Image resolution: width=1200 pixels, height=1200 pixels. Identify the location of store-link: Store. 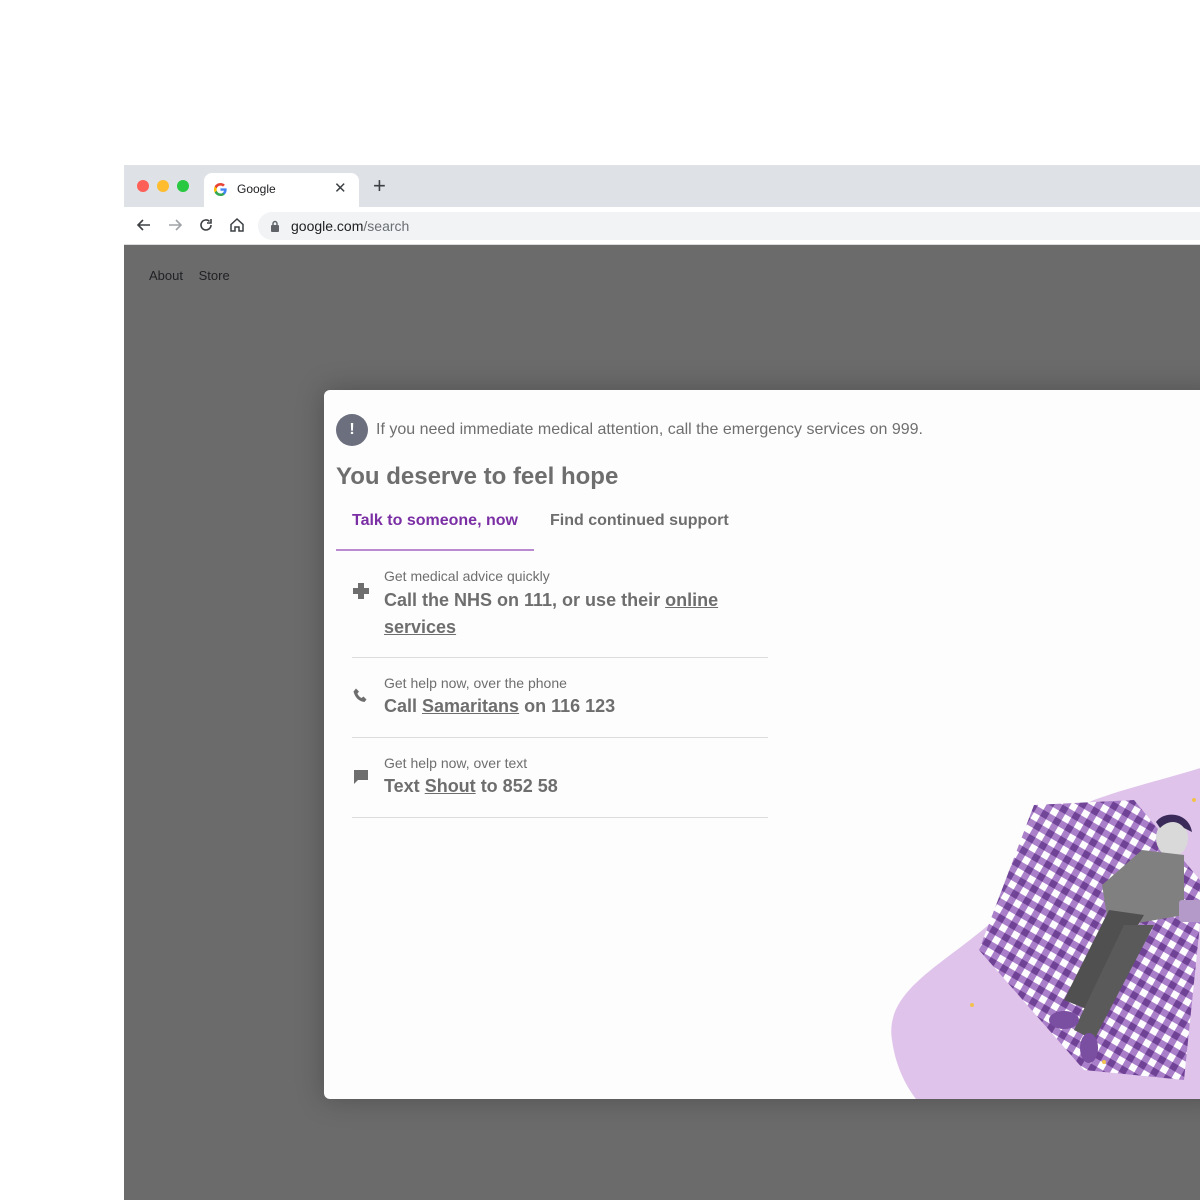
(214, 275).